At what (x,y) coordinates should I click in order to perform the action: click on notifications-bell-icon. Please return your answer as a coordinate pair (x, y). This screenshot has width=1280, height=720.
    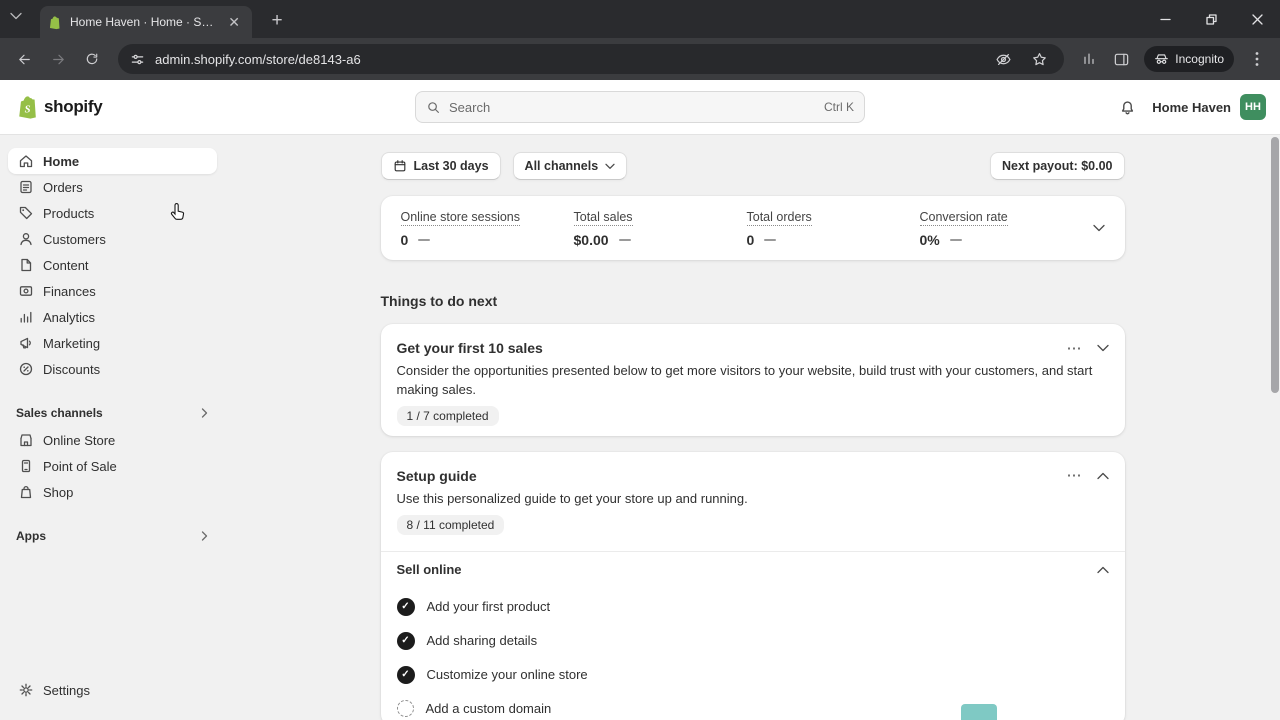
    Looking at the image, I should click on (1127, 107).